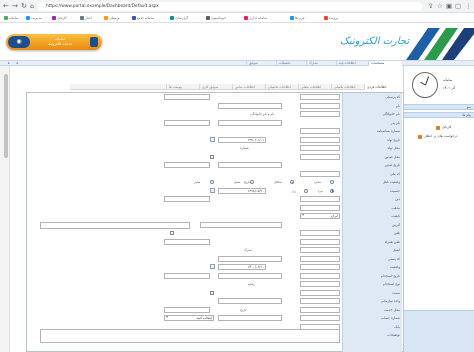 Image resolution: width=474 pixels, height=352 pixels. I want to click on date-field: ۱۳۹۸/۰۵/۲۰, so click(242, 190).